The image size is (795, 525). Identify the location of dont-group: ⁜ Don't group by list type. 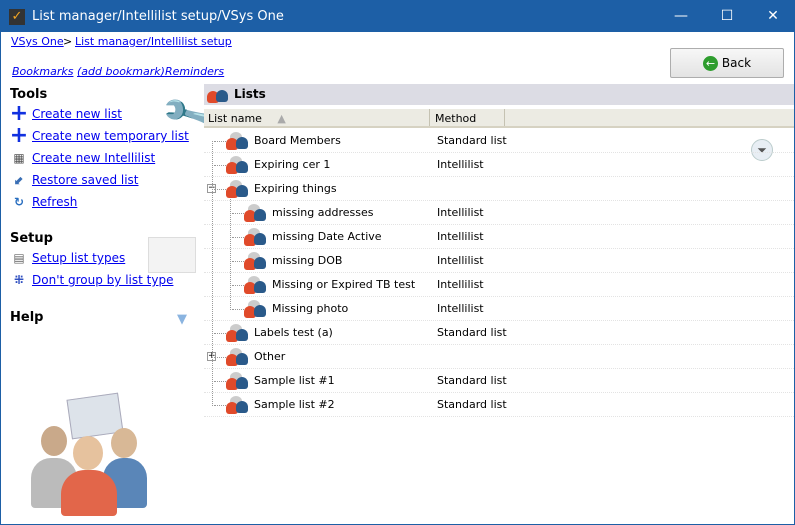
(91, 280).